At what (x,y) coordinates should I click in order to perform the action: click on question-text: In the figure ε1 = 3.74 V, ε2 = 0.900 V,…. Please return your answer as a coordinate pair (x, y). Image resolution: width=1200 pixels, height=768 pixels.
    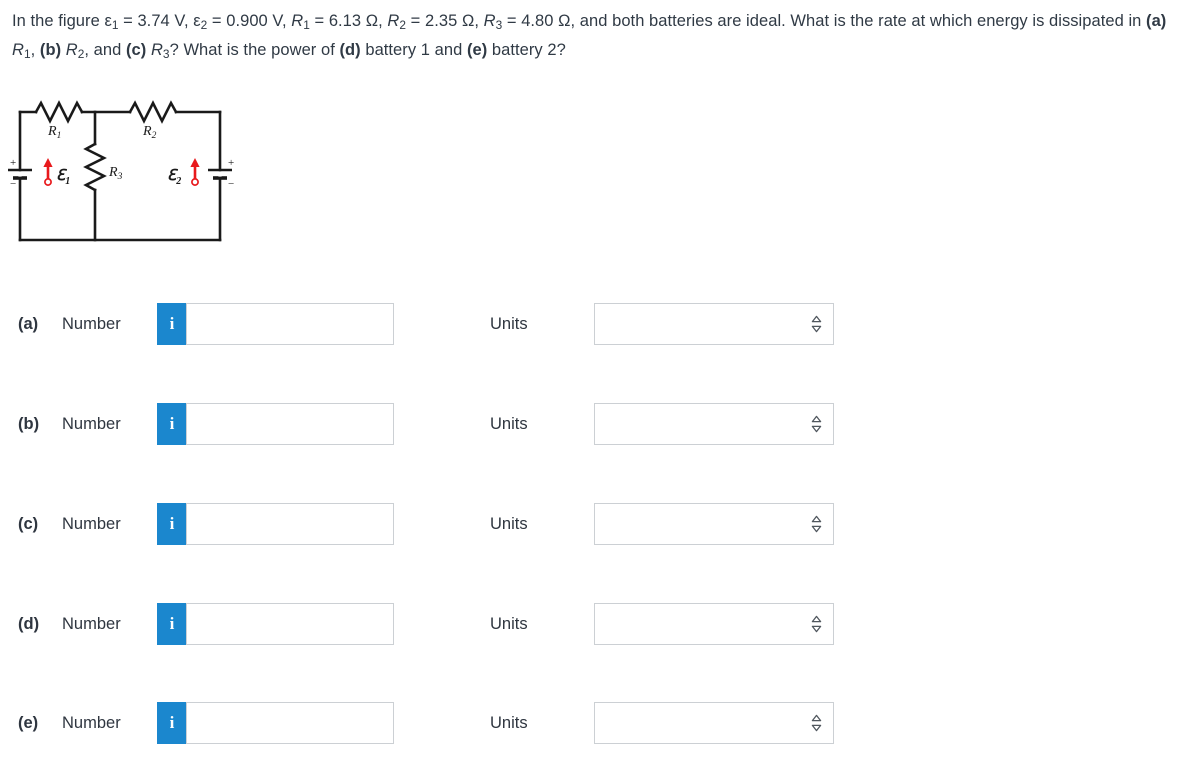
    Looking at the image, I should click on (600, 36).